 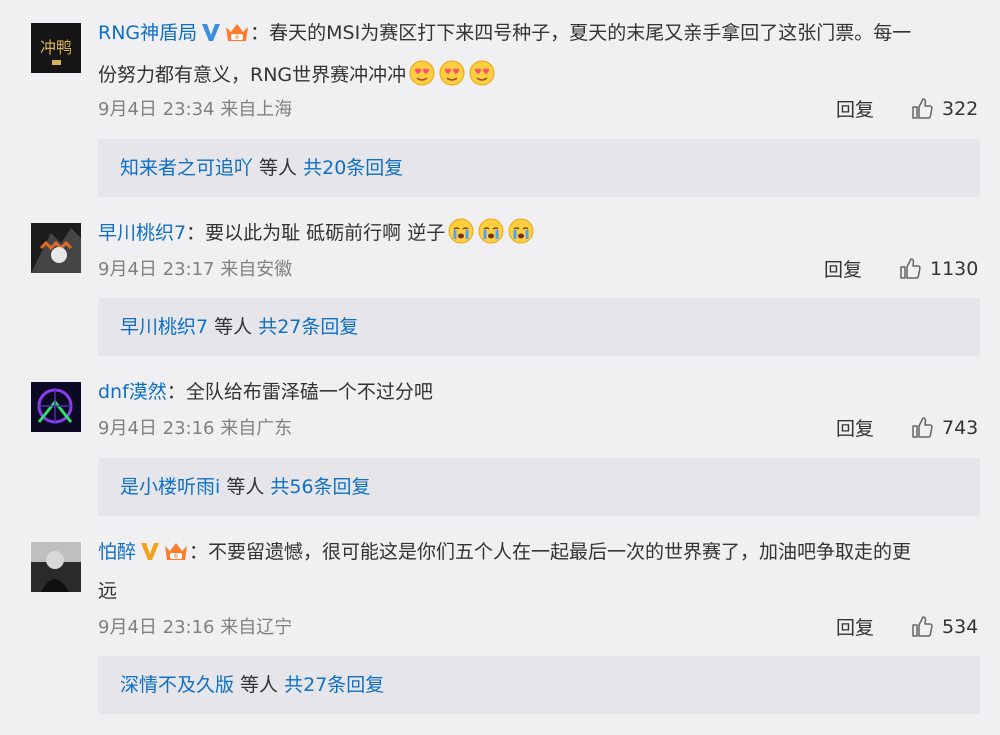 I want to click on svg-text: 冲鸭, so click(x=56, y=47).